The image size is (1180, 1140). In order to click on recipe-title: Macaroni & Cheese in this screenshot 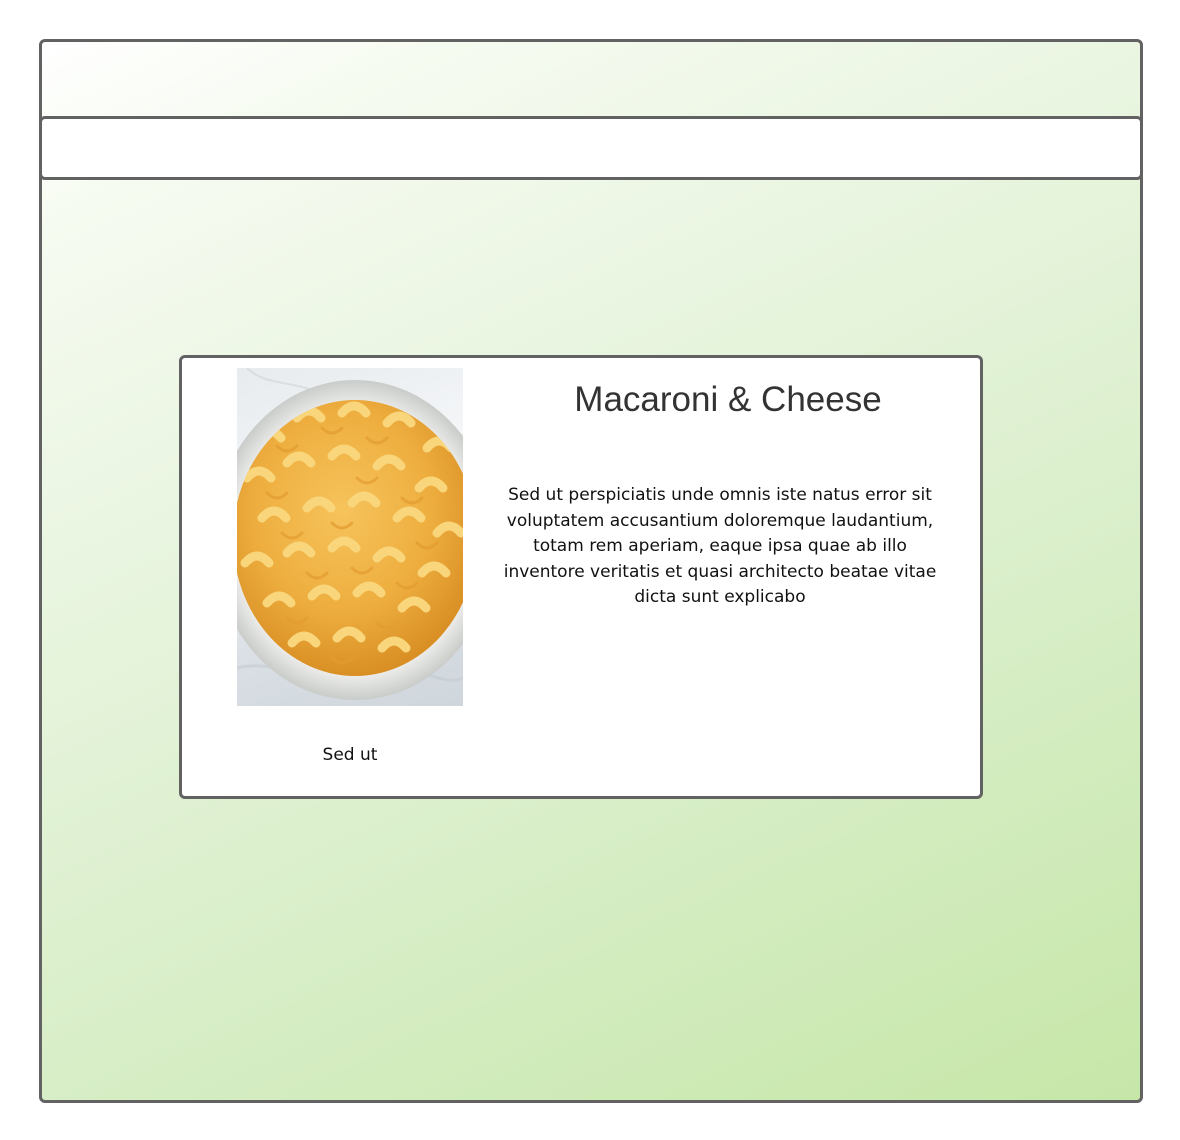, I will do `click(728, 399)`.